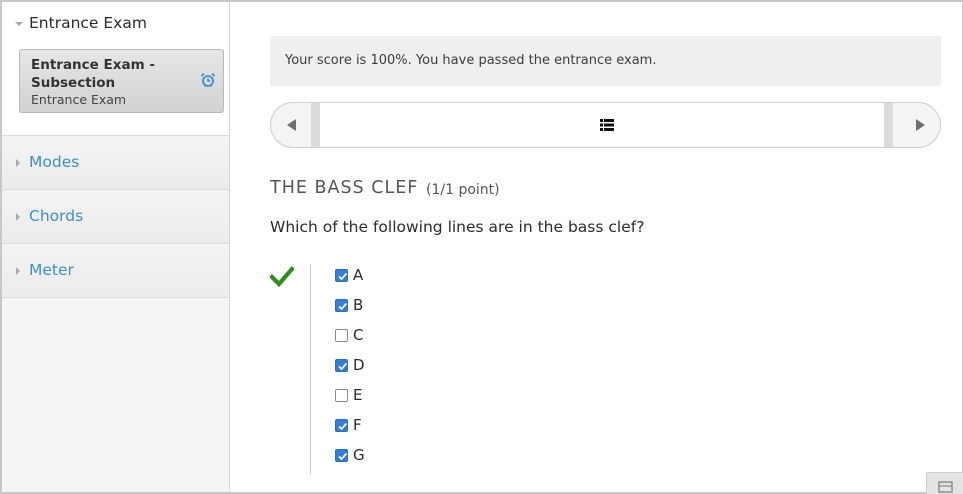 This screenshot has height=494, width=963. Describe the element at coordinates (945, 487) in the screenshot. I see `calculator-icon` at that location.